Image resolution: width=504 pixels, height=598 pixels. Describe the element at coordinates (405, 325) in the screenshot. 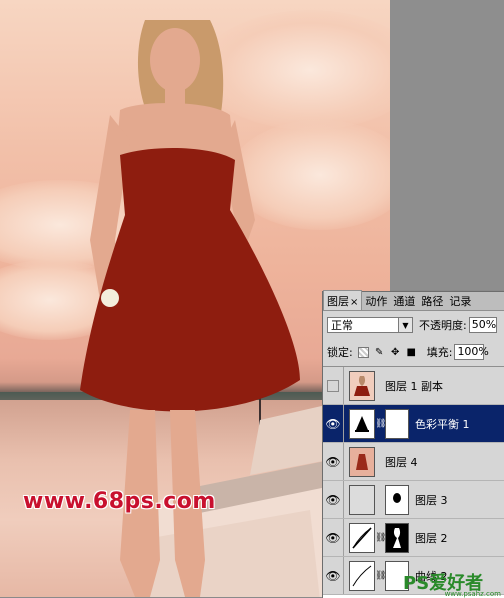

I see `chevron-down-icon: ▼` at that location.